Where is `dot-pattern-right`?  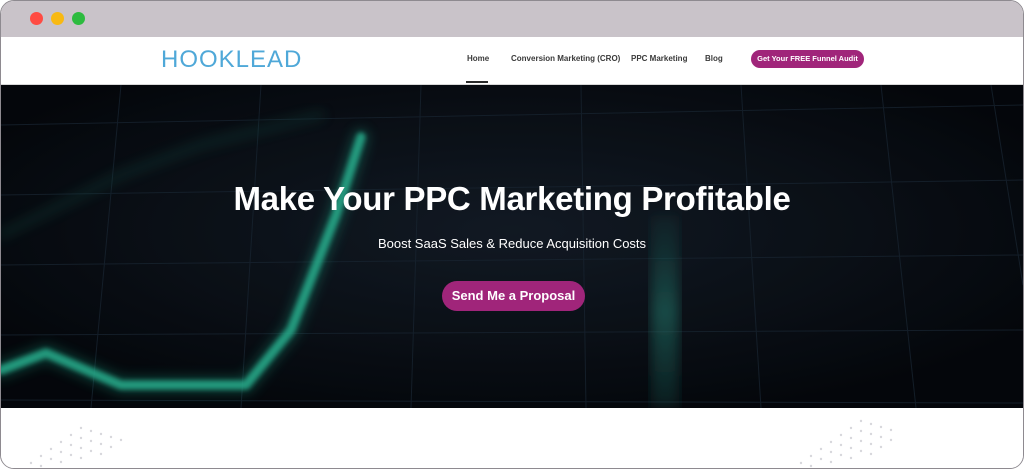
dot-pattern-right is located at coordinates (846, 443).